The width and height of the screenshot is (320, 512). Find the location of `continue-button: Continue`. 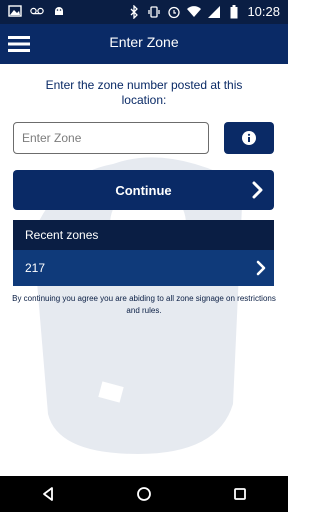

continue-button: Continue is located at coordinates (143, 190).